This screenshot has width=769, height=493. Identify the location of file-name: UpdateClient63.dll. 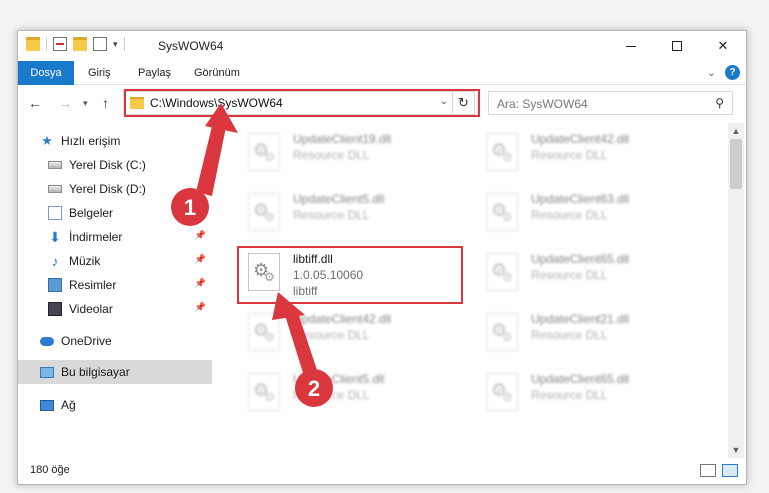
(580, 199).